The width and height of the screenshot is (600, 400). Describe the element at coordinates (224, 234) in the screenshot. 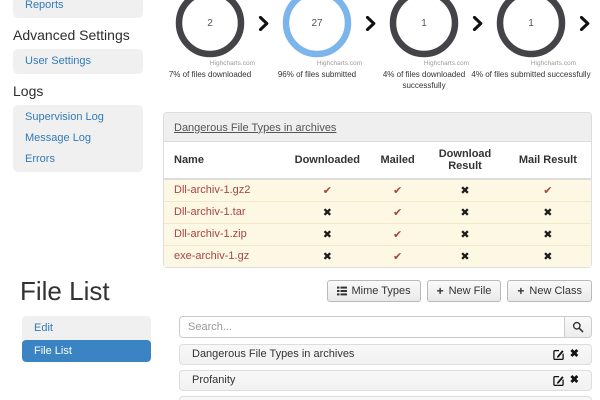

I see `file-name-cell: Dll-archiv-1.zip` at that location.